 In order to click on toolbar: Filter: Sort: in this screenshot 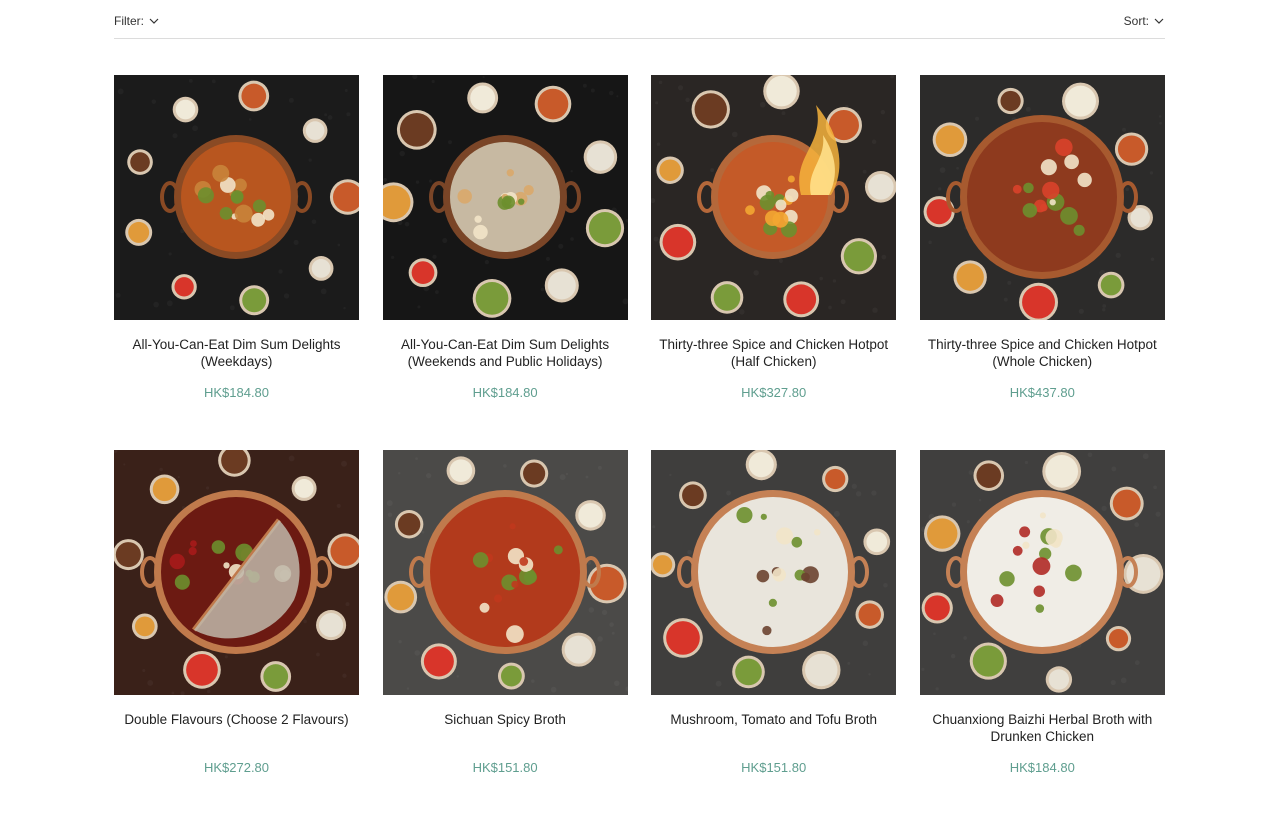, I will do `click(639, 19)`.